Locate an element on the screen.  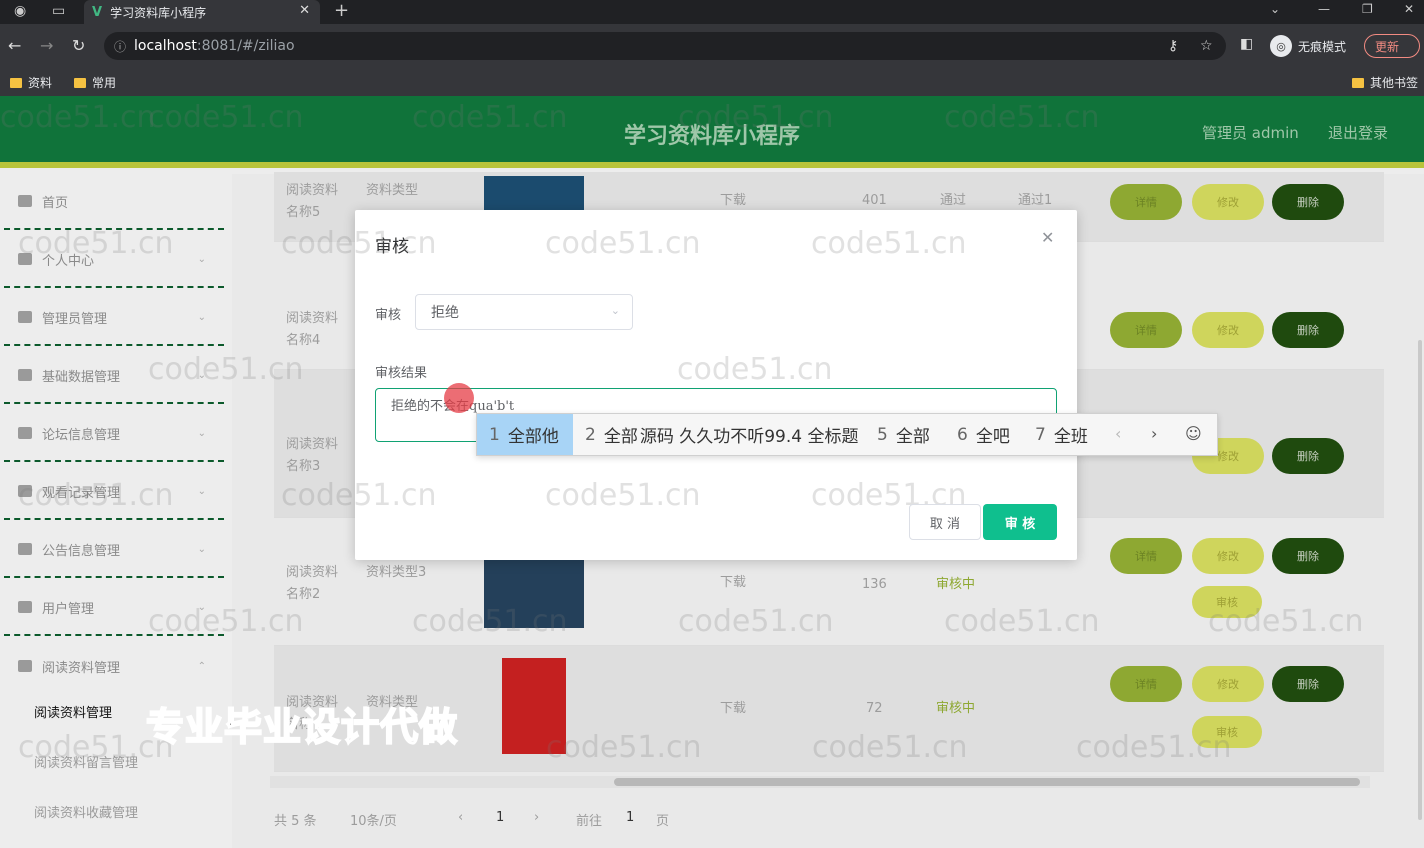
row-status: 通过 is located at coordinates (953, 200).